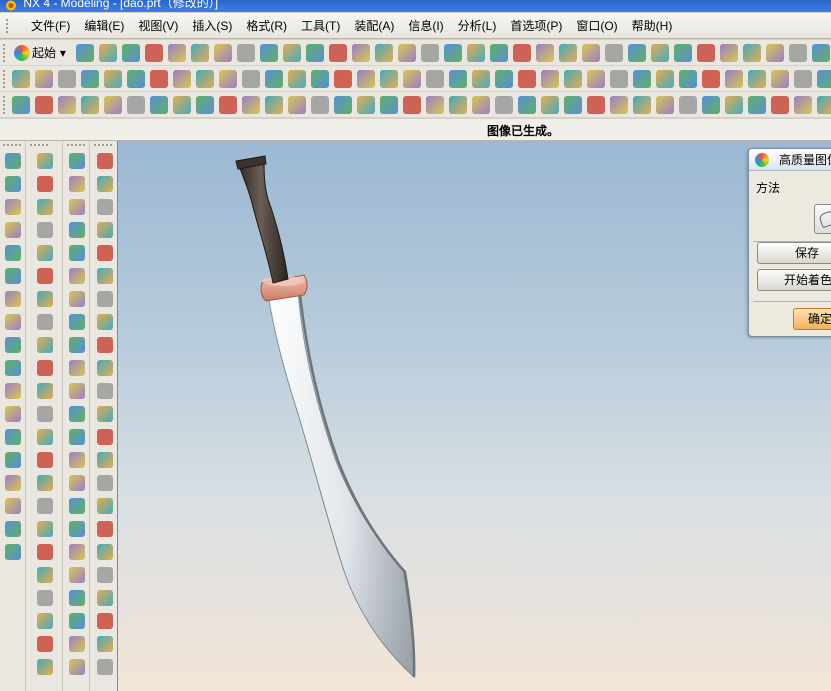  Describe the element at coordinates (45, 253) in the screenshot. I see `shade-icon` at that location.